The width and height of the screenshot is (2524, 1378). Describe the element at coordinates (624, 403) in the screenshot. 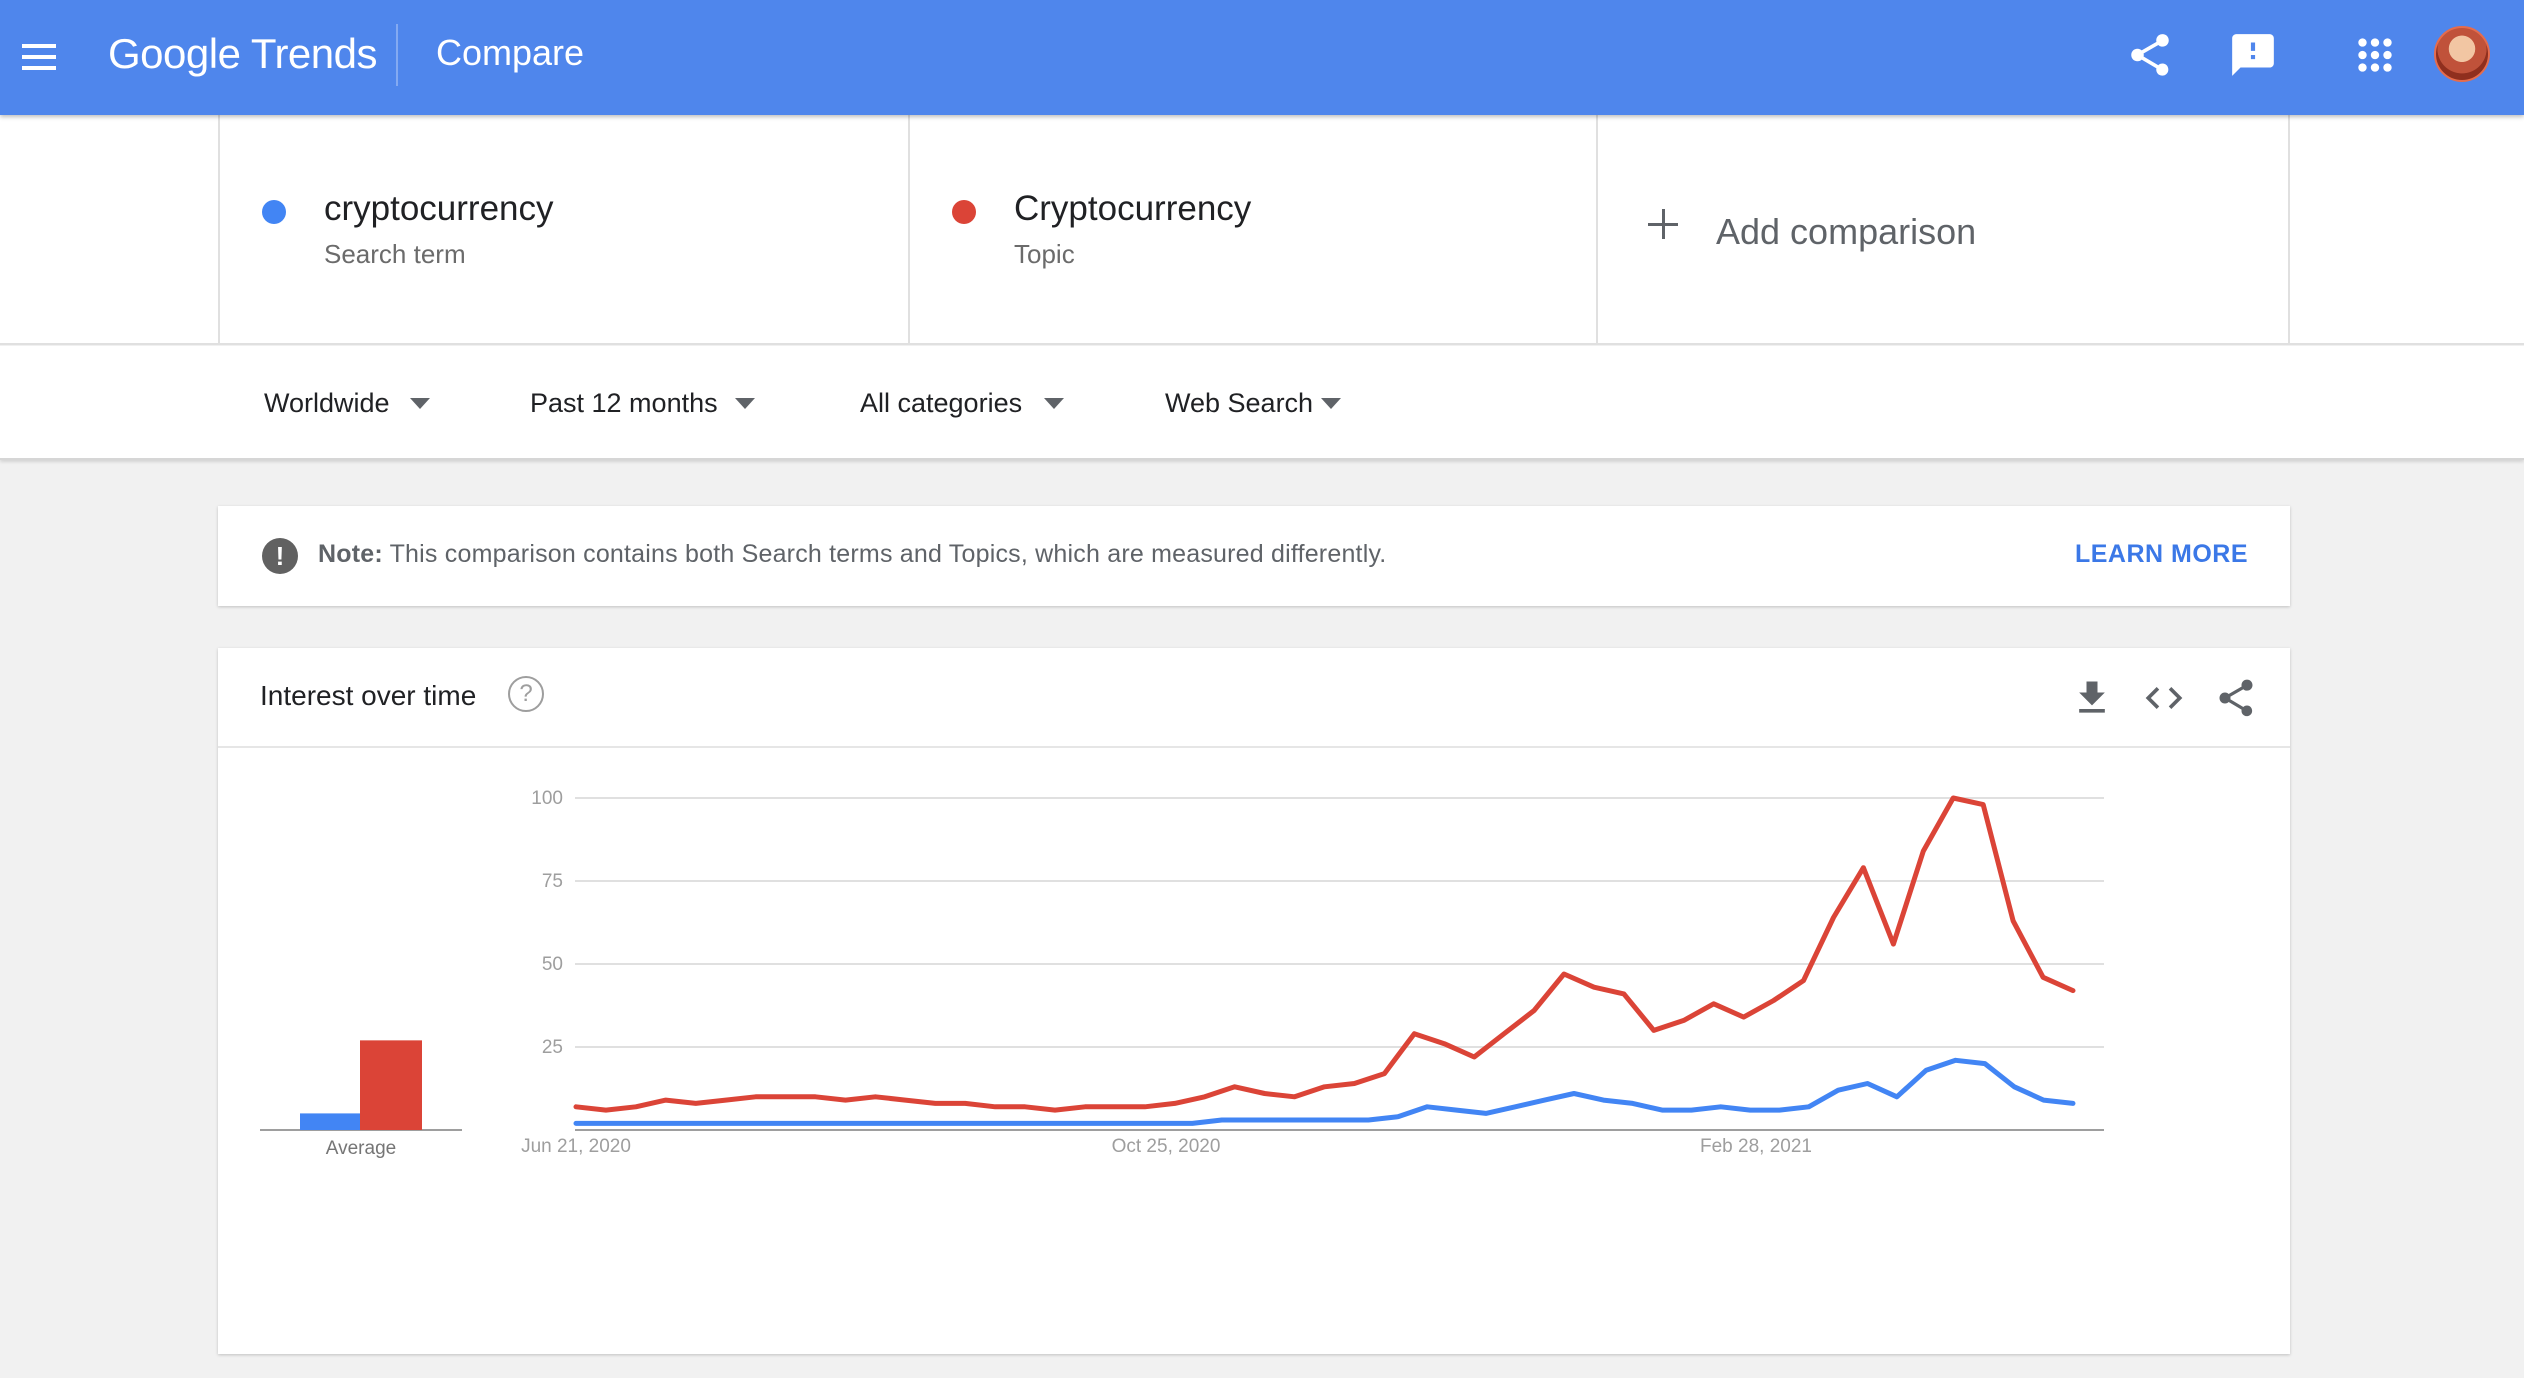

I see `time-range-dropdown: Past 12 months` at that location.